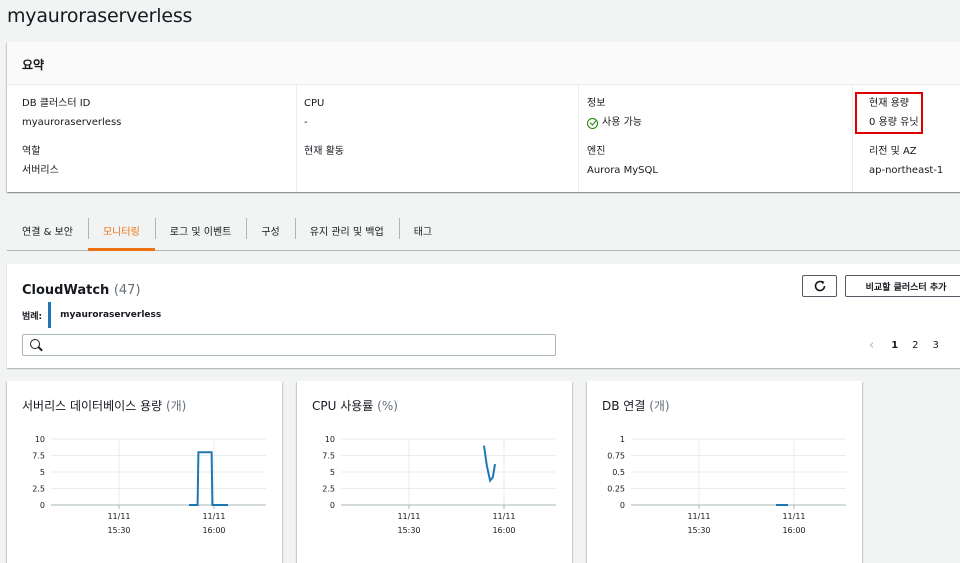  I want to click on engine-label: 엔진, so click(596, 151).